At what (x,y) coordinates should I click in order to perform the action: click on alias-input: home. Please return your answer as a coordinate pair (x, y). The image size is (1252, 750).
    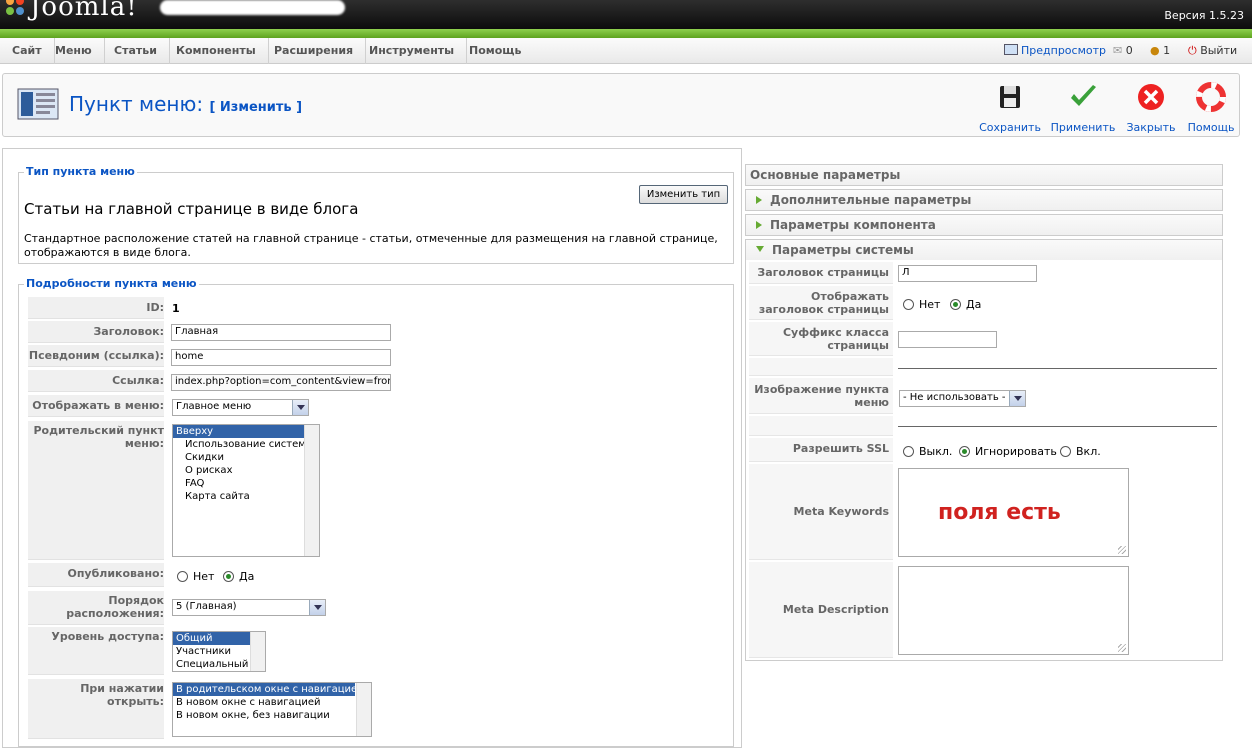
    Looking at the image, I should click on (281, 357).